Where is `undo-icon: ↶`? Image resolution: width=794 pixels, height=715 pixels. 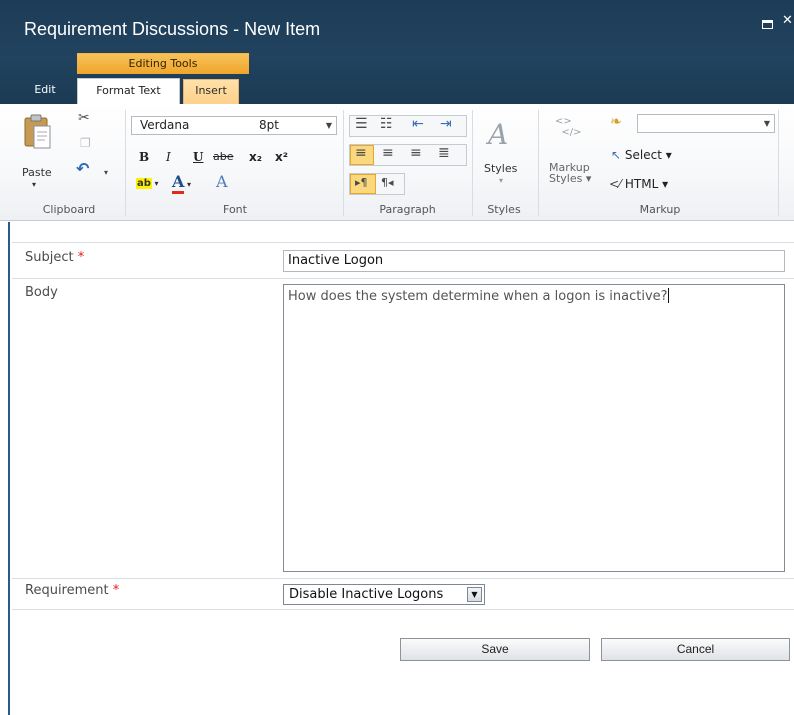
undo-icon: ↶ is located at coordinates (82, 168).